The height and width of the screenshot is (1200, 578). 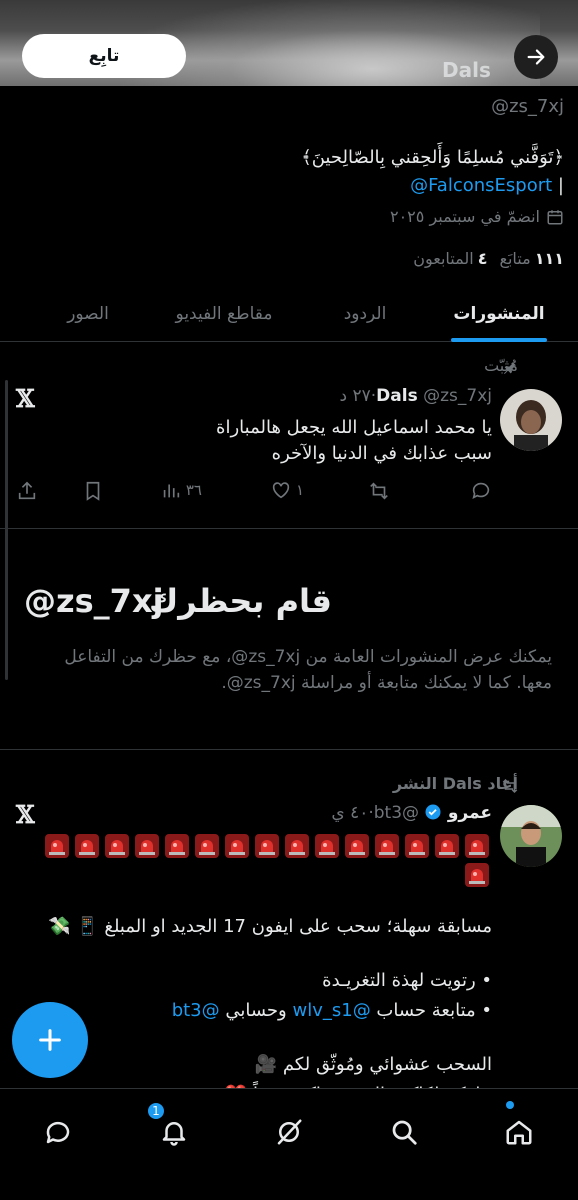 I want to click on followers-stat: ٤المتابعون, so click(x=450, y=258).